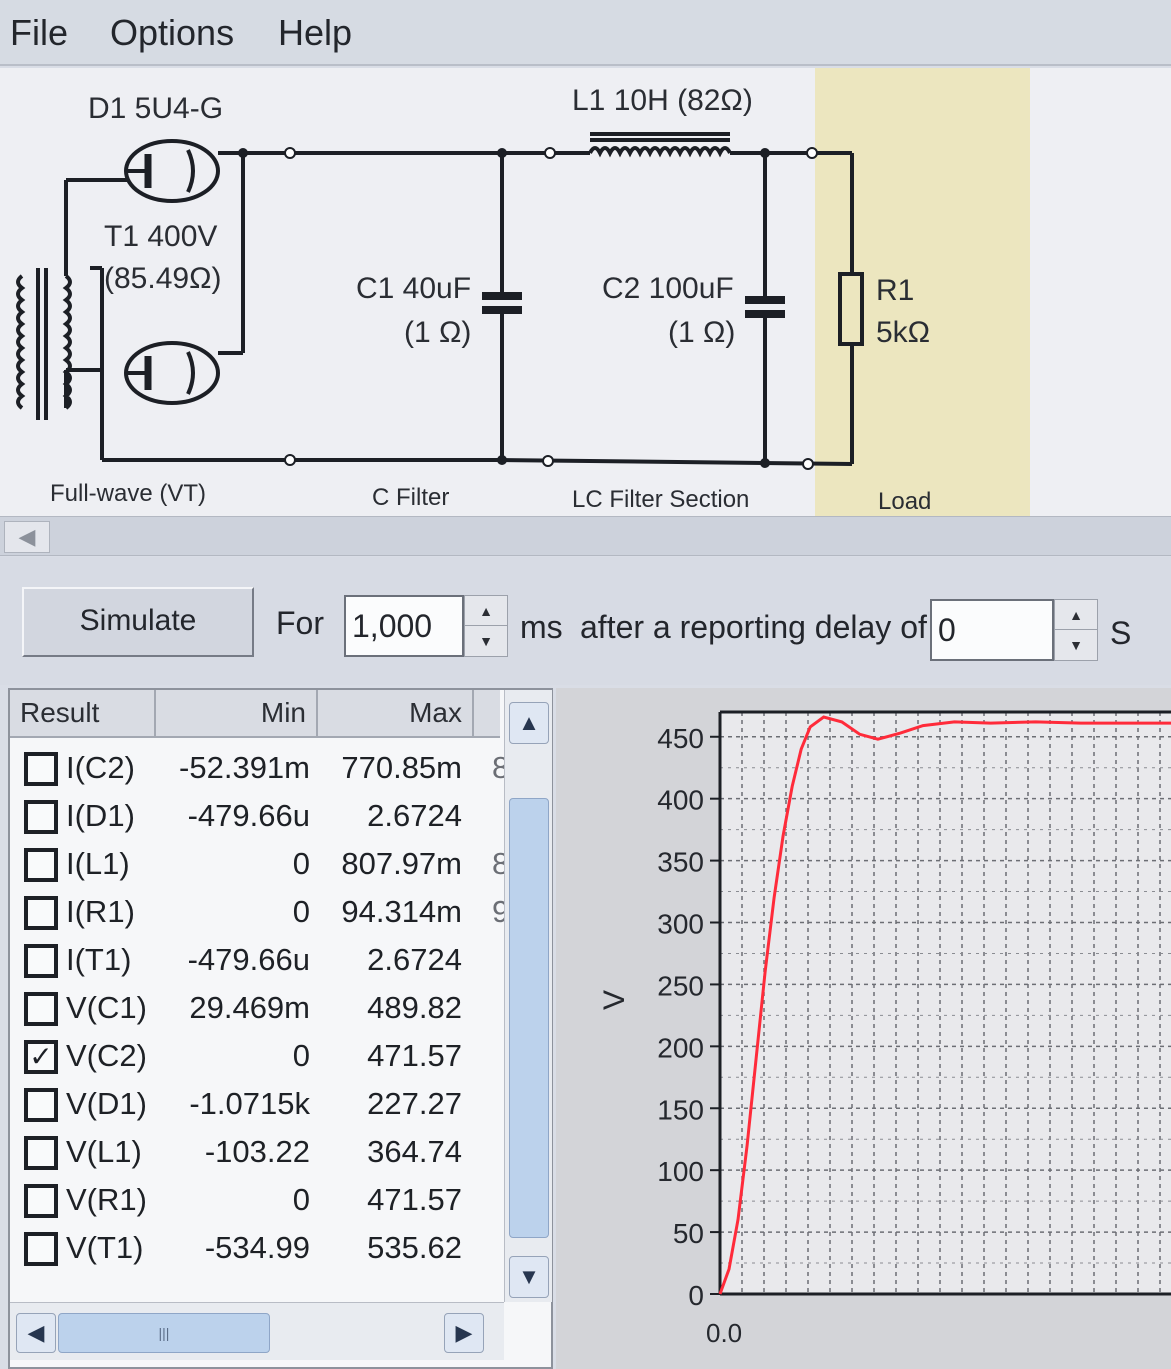 This screenshot has height=1369, width=1171. I want to click on t1-label: T1 400V, so click(161, 236).